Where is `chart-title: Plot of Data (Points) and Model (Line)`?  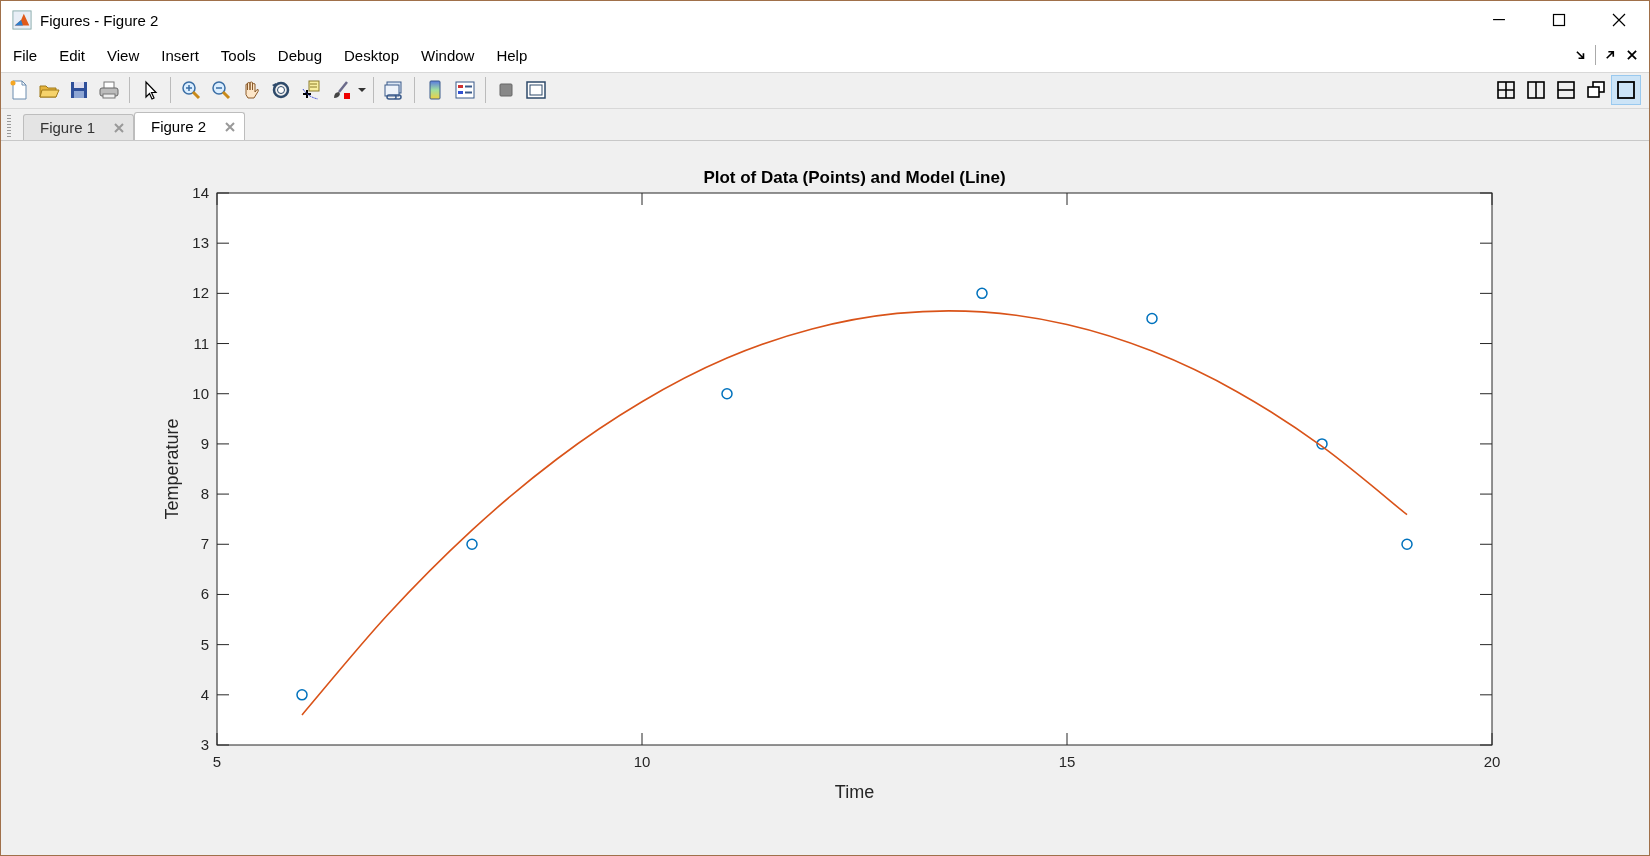
chart-title: Plot of Data (Points) and Model (Line) is located at coordinates (854, 177).